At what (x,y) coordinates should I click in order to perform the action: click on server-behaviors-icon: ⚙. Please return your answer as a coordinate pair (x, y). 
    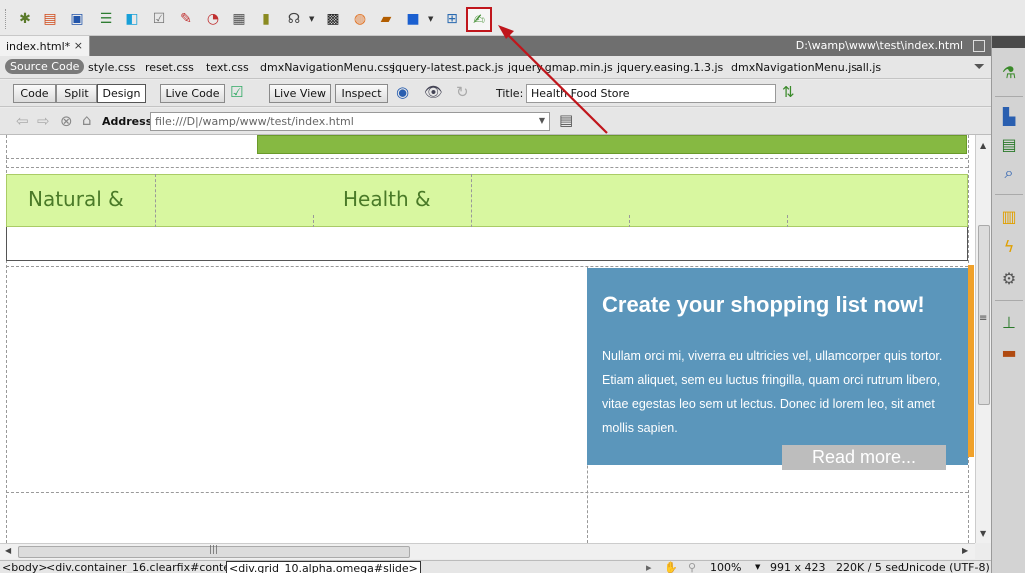
    Looking at the image, I should click on (1009, 279).